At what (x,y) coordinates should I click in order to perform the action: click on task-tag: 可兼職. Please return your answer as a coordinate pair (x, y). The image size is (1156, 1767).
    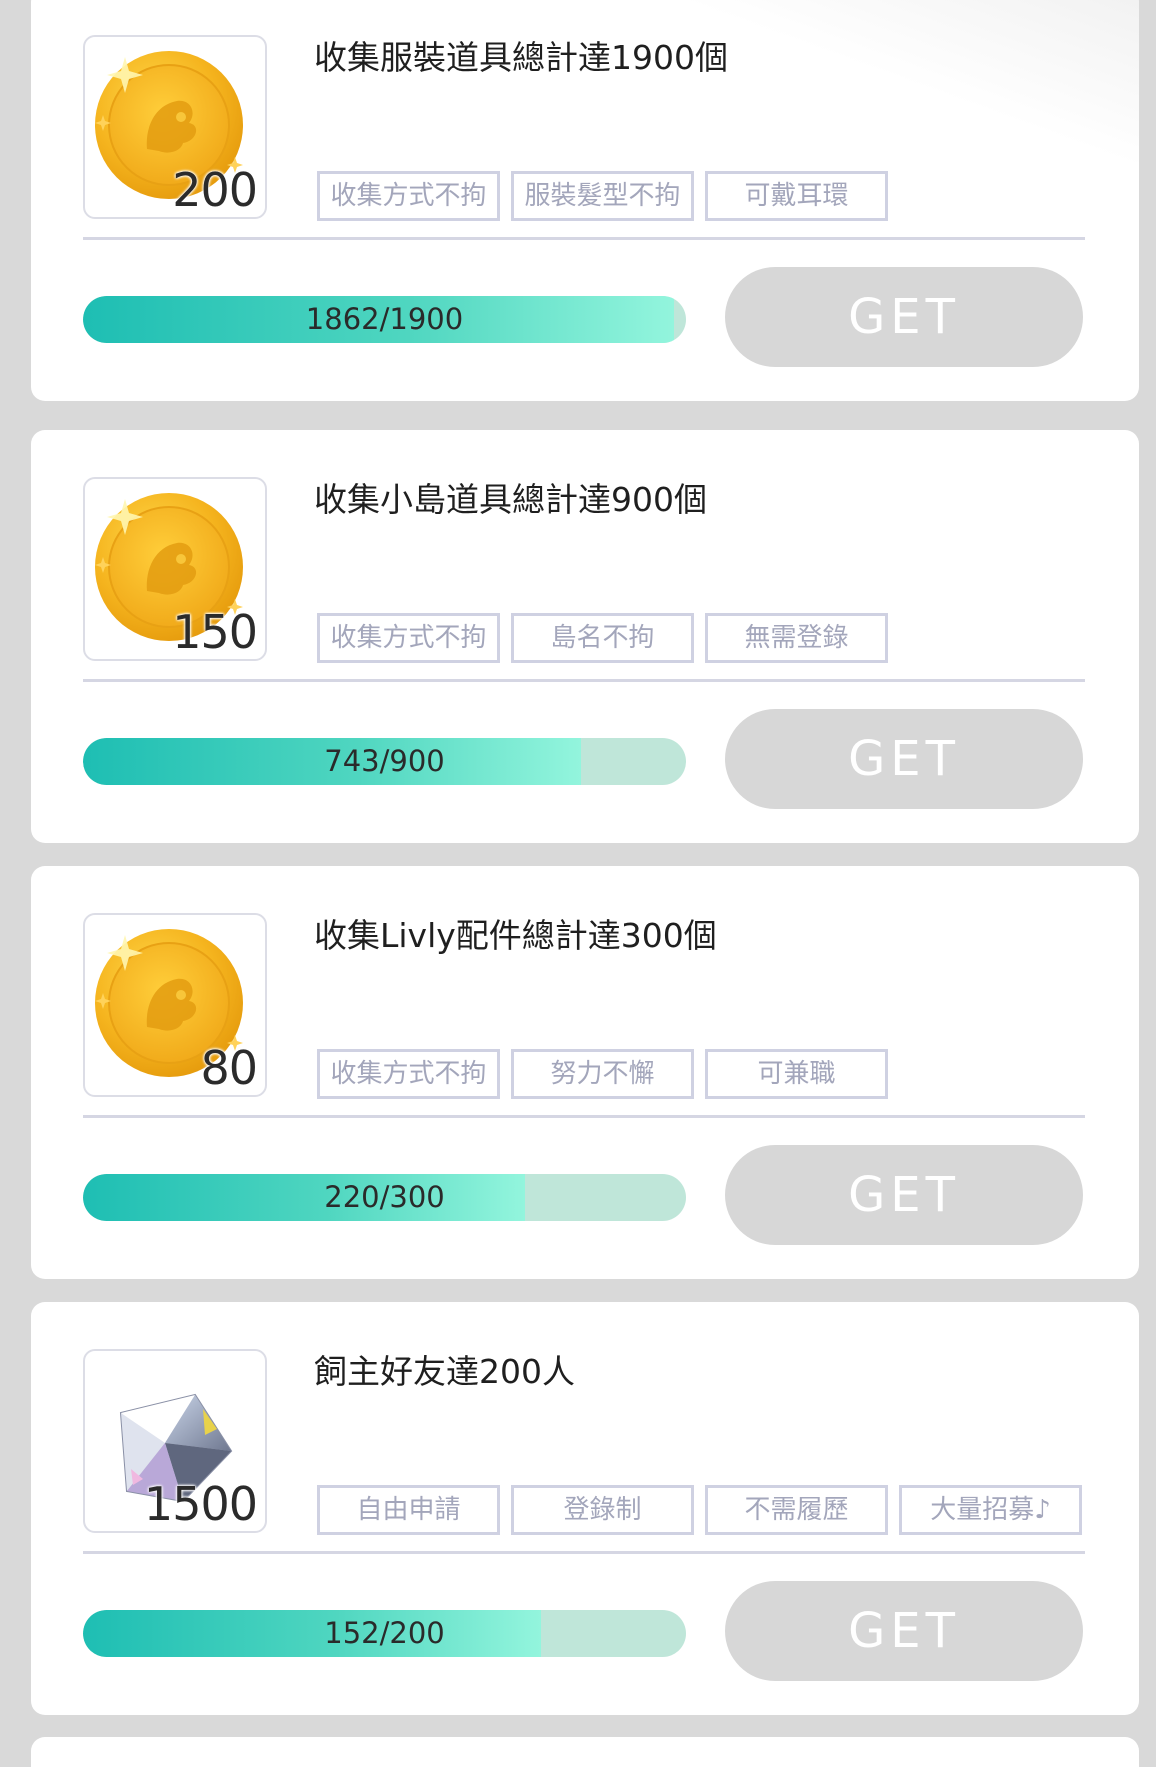
    Looking at the image, I should click on (796, 1074).